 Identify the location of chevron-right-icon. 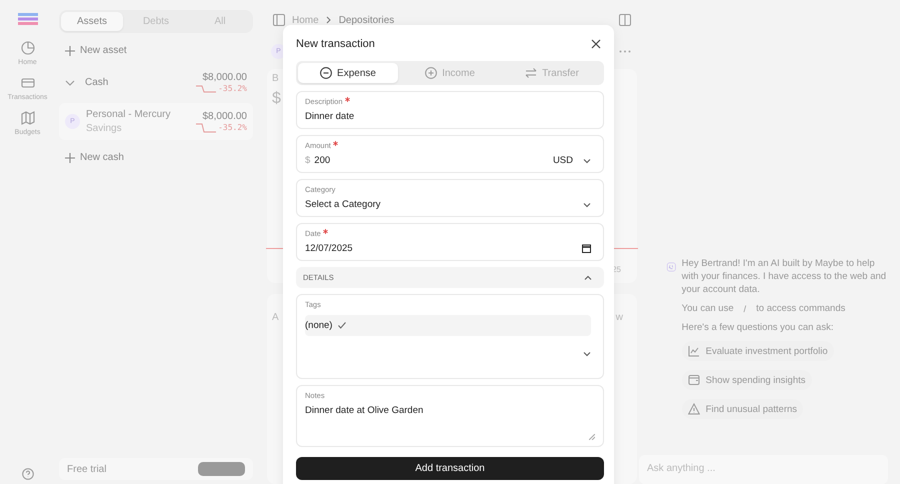
(329, 20).